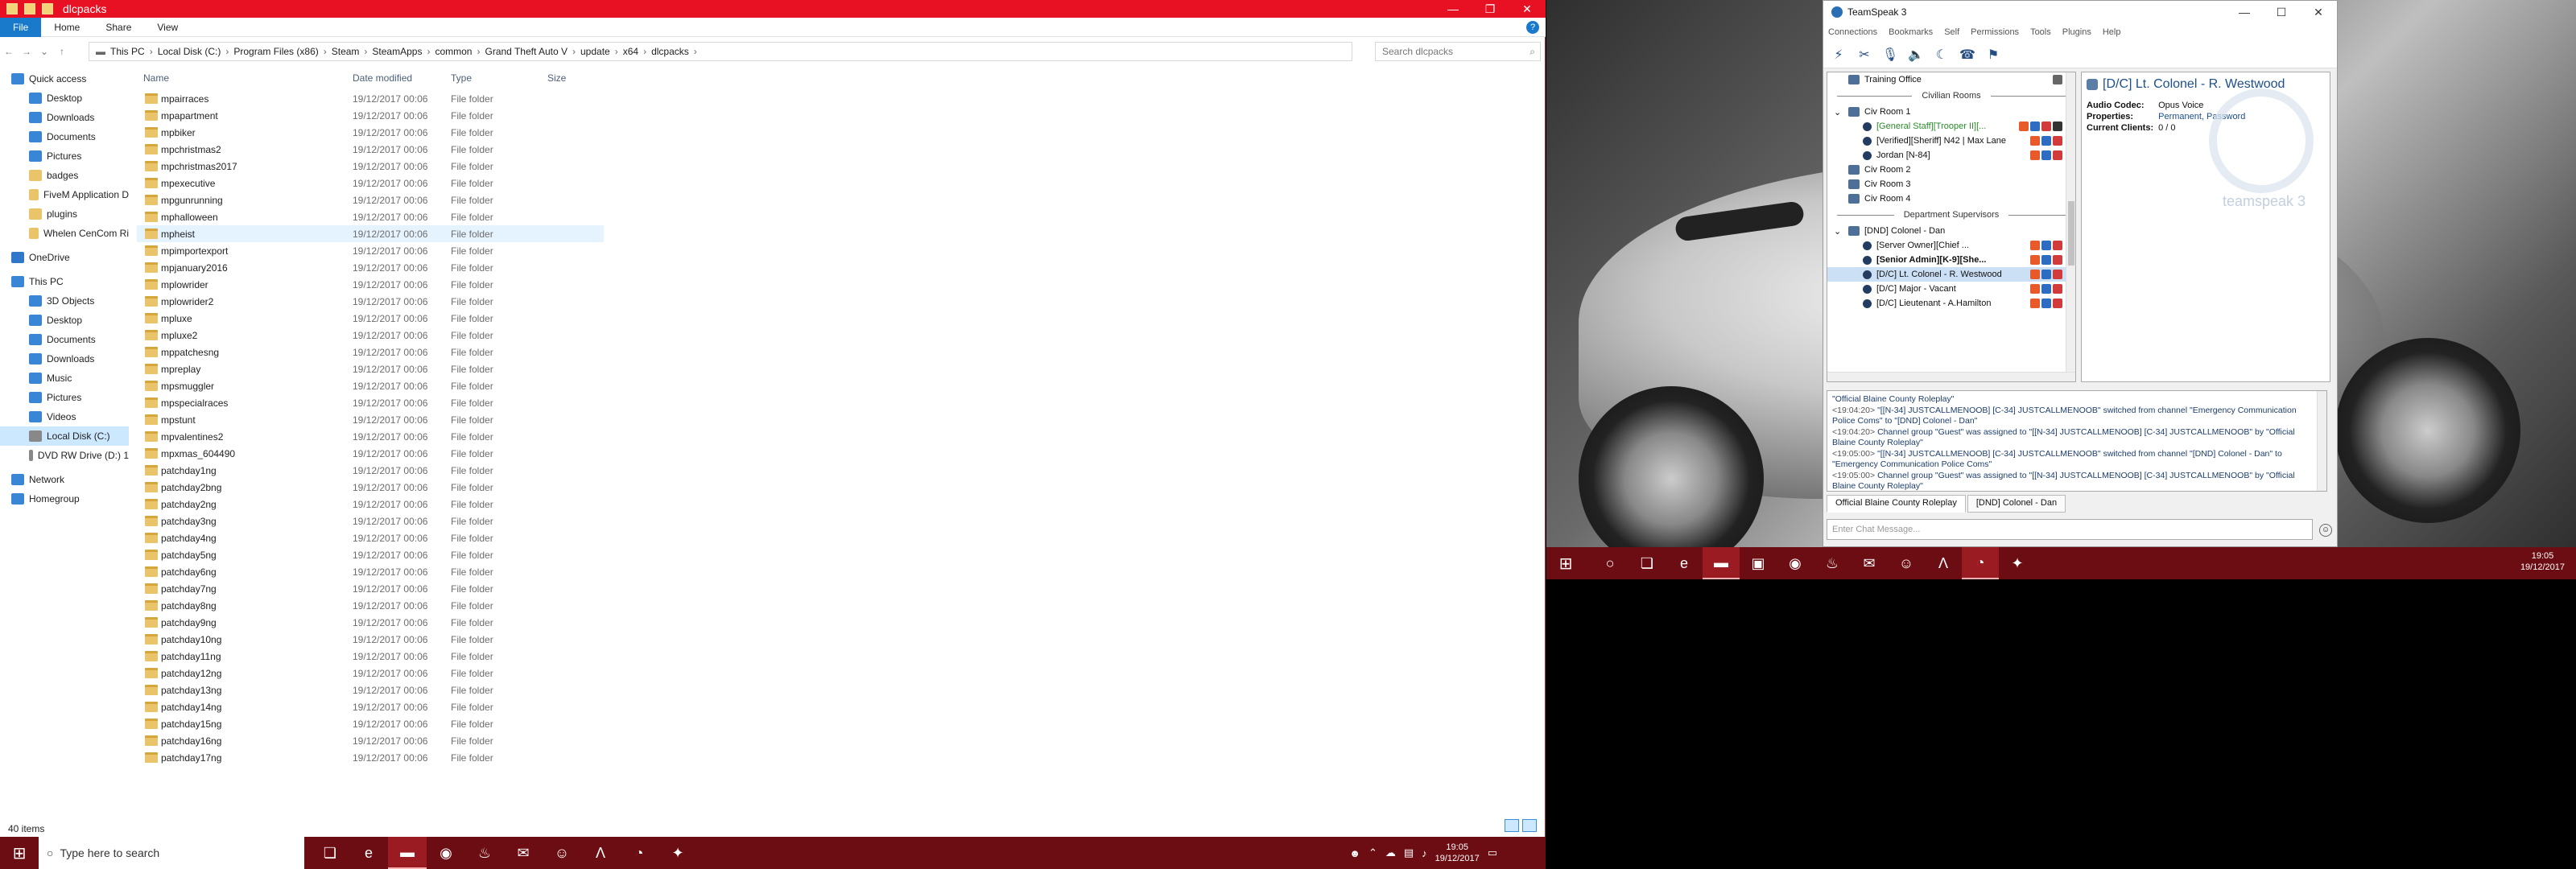 The height and width of the screenshot is (869, 2576). What do you see at coordinates (370, 504) in the screenshot?
I see `file-row: patchday2ng 19/12/2017 00:06 File folder` at bounding box center [370, 504].